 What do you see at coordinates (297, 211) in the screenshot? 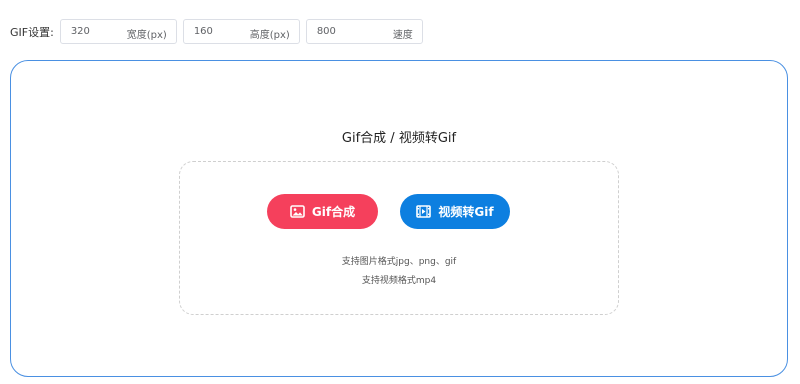
I see `image-icon` at bounding box center [297, 211].